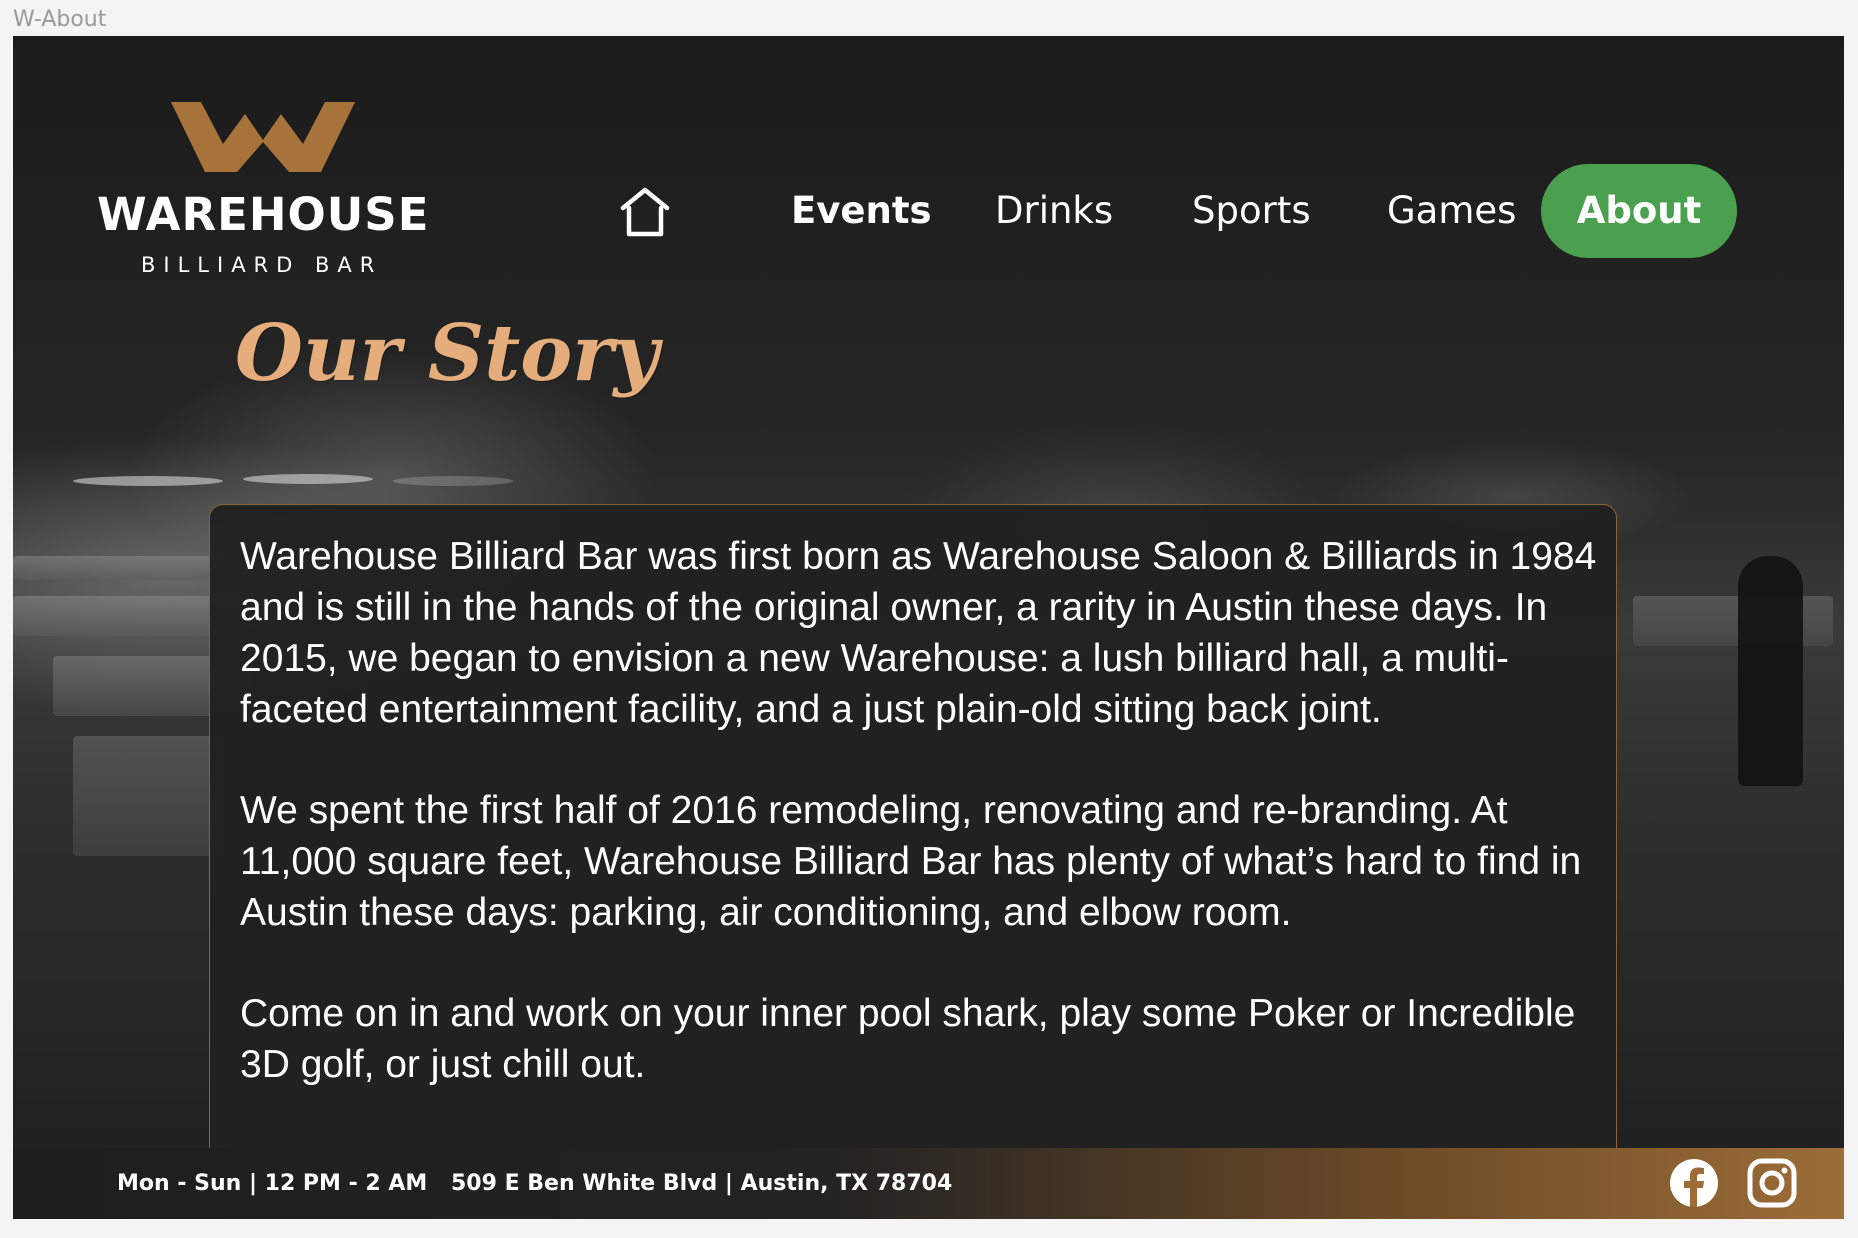 This screenshot has width=1858, height=1238. Describe the element at coordinates (60, 19) in the screenshot. I see `artboard-label: W-About` at that location.